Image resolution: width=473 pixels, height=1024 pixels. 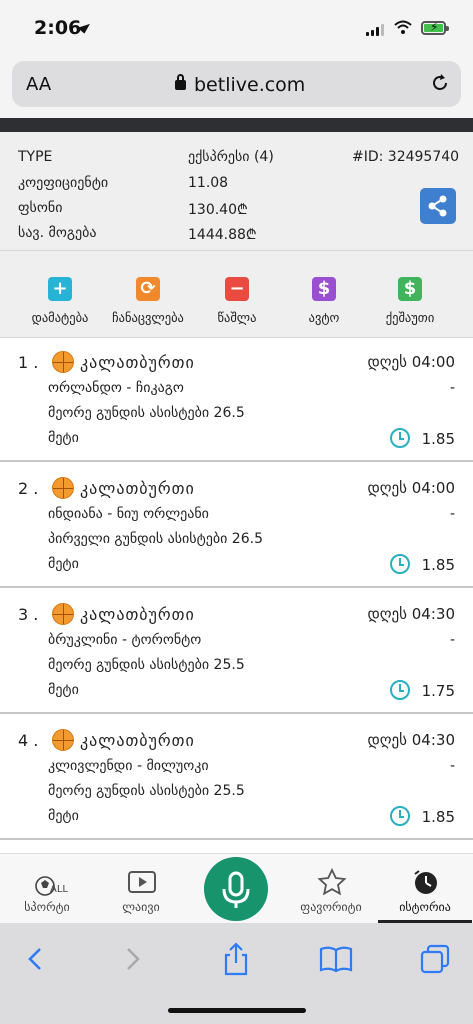 I want to click on type-value: ექსპრესი (4), so click(x=231, y=157).